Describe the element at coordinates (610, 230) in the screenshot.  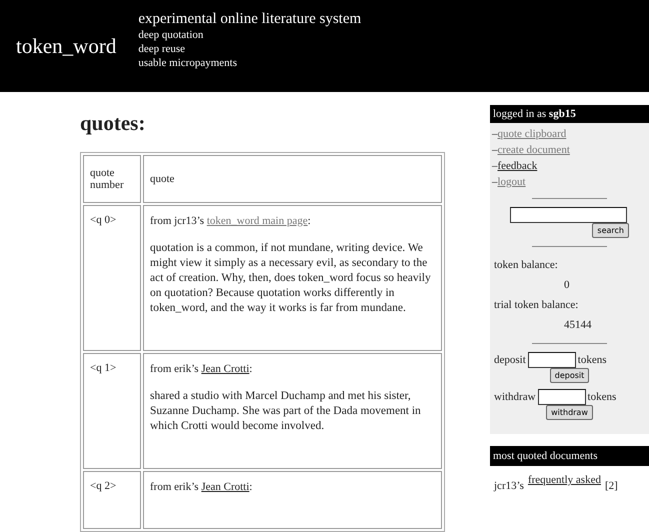
I see `search-button: search` at that location.